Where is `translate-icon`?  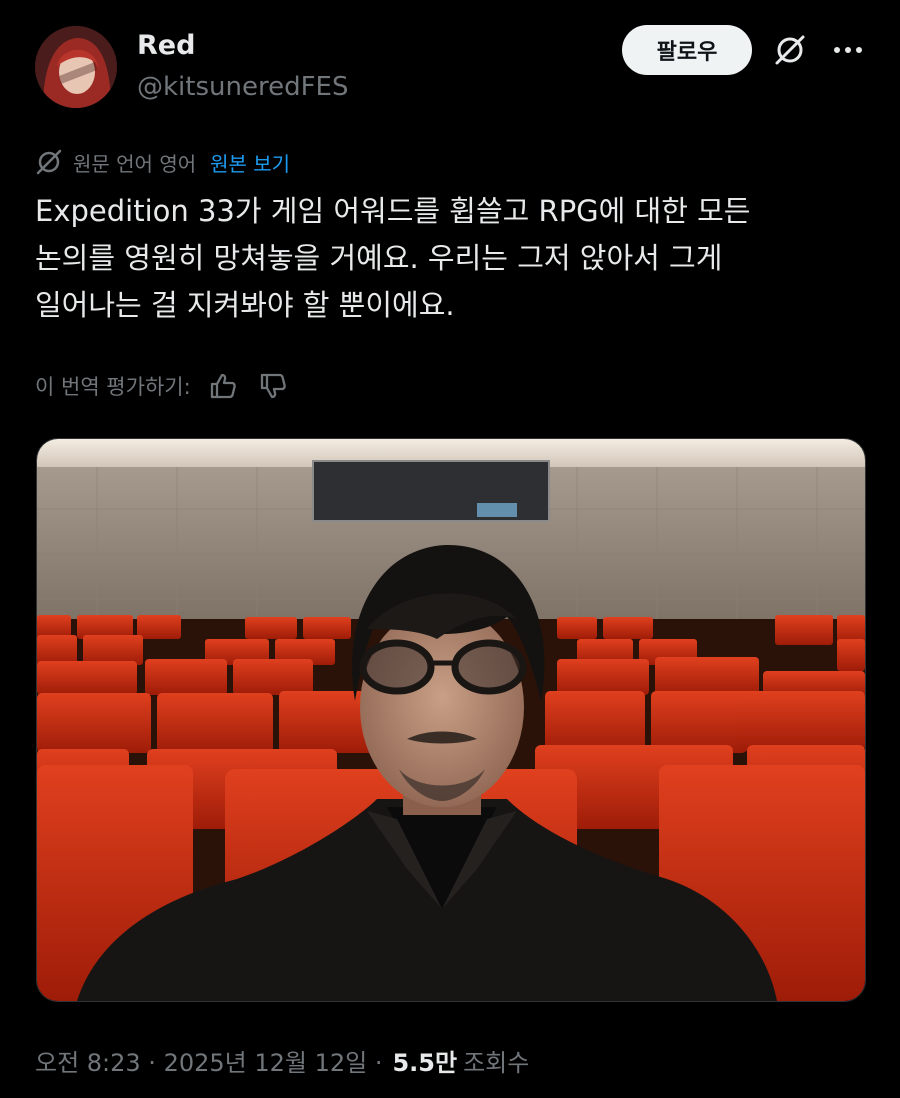 translate-icon is located at coordinates (50, 162).